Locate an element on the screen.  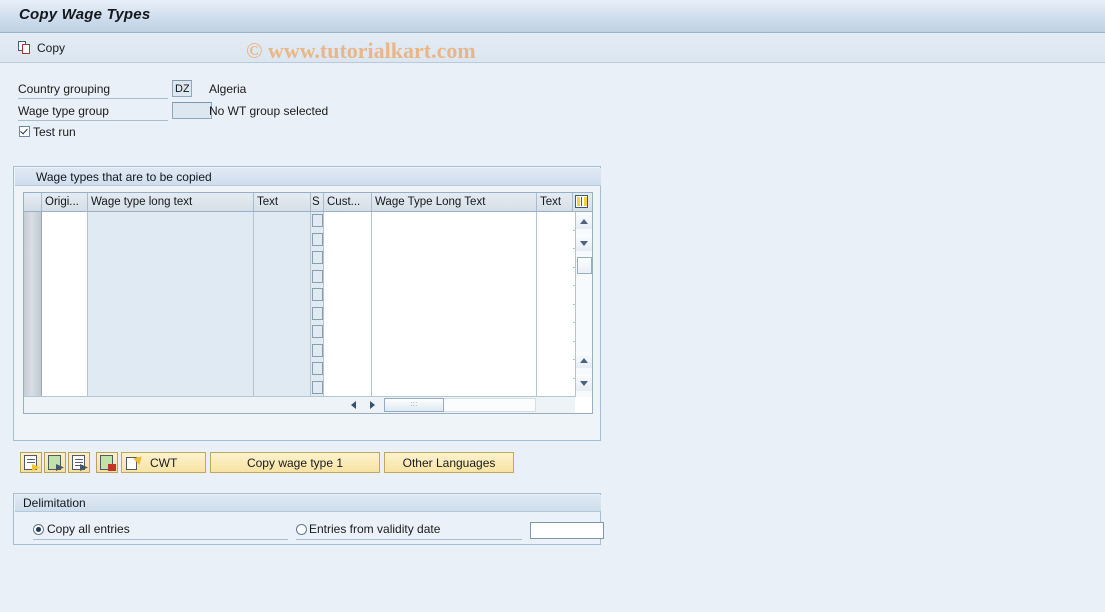
grid-header-select is located at coordinates (33, 202).